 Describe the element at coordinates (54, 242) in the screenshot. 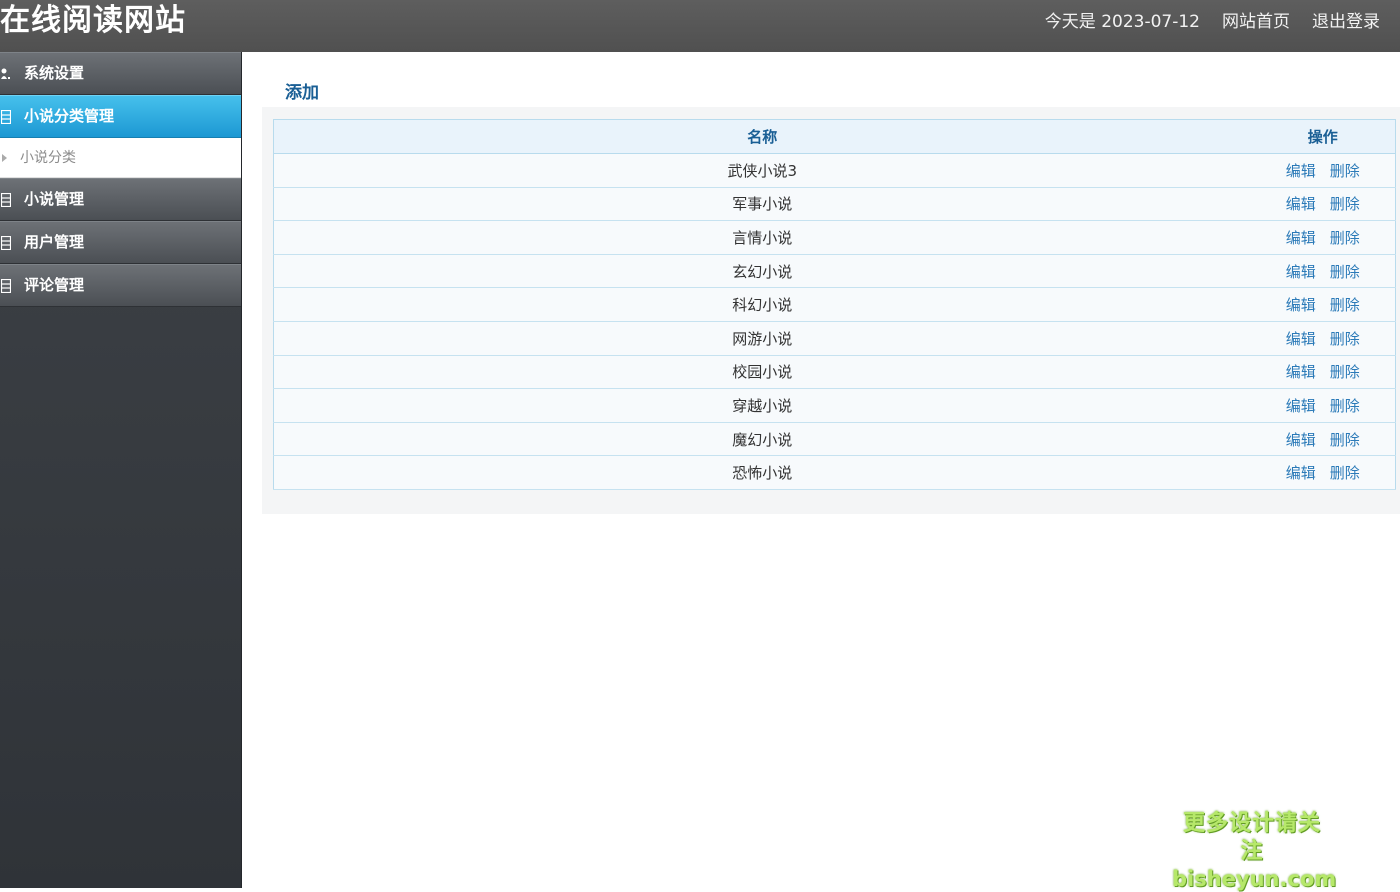

I see `sidebar-item-label: 用户管理` at that location.